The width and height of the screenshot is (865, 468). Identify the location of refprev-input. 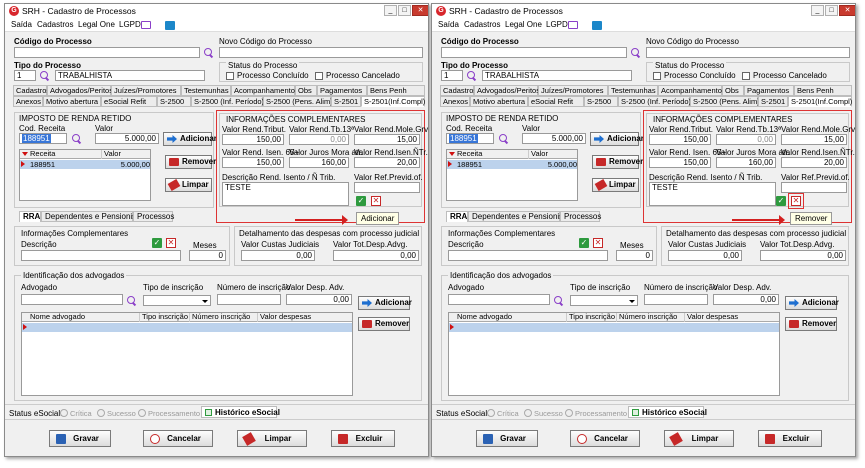
(814, 187).